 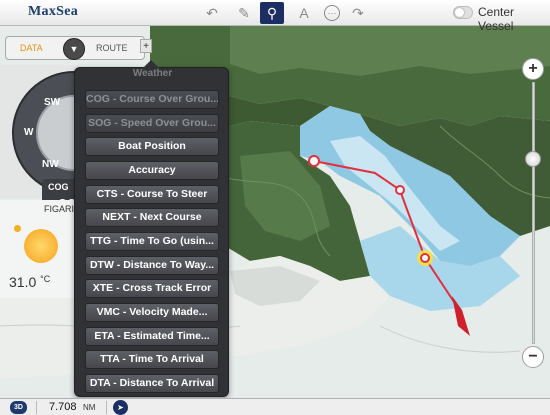 What do you see at coordinates (50, 164) in the screenshot?
I see `dial-label-nw: NW` at bounding box center [50, 164].